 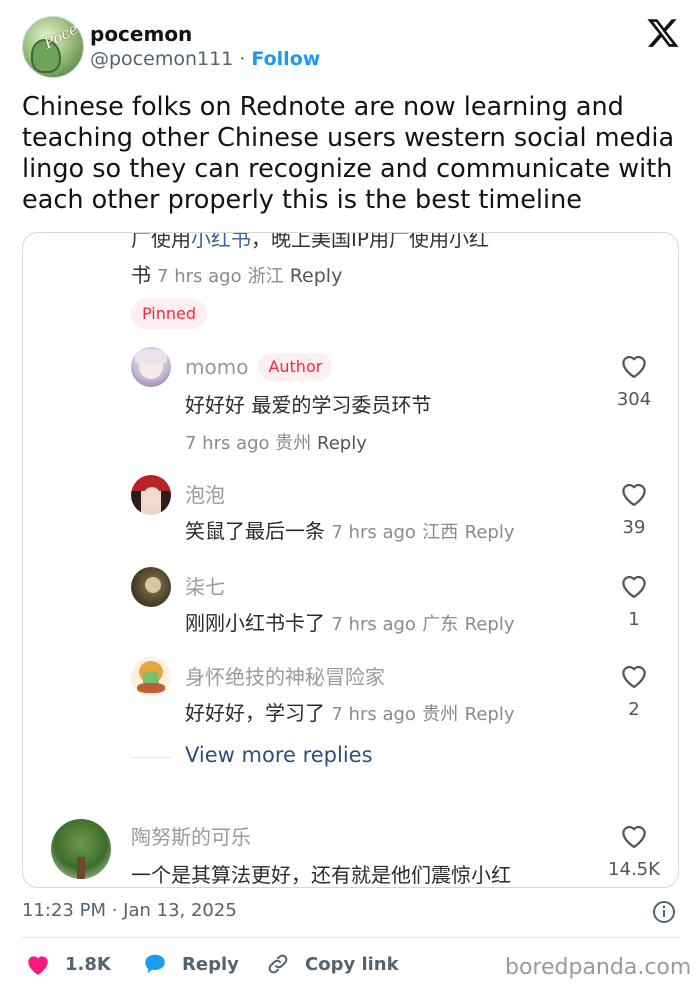 What do you see at coordinates (634, 619) in the screenshot?
I see `like-count: 1` at bounding box center [634, 619].